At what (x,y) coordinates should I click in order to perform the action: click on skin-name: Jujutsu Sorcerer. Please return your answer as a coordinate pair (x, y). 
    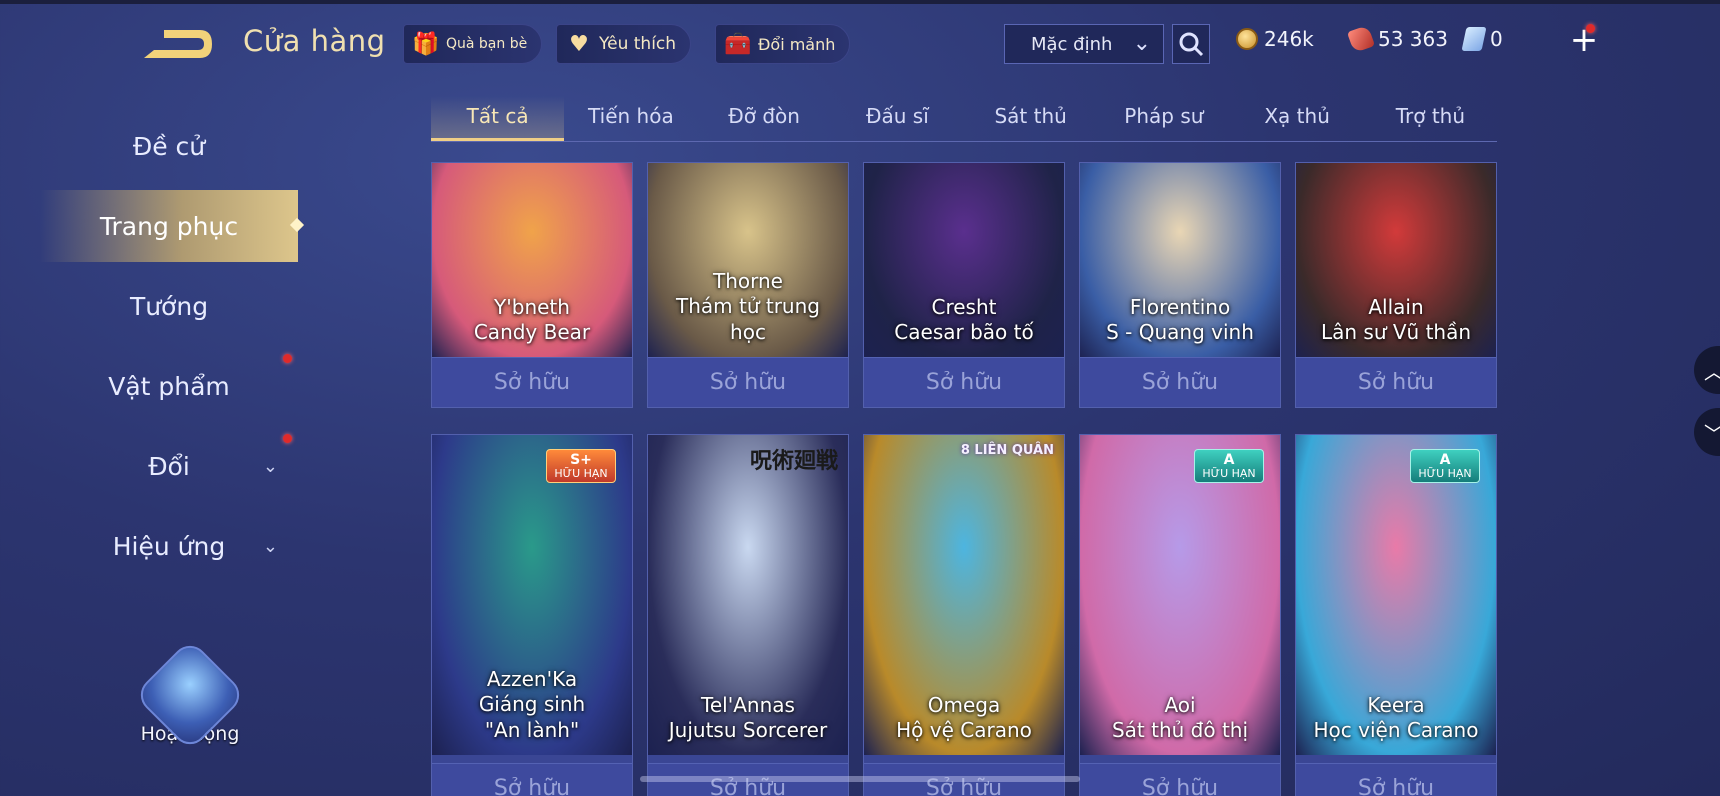
    Looking at the image, I should click on (748, 730).